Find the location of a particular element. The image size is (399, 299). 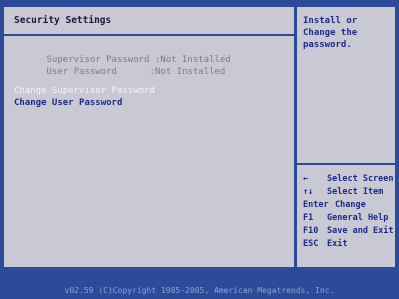

key-row: ← Select Screen is located at coordinates (351, 179).